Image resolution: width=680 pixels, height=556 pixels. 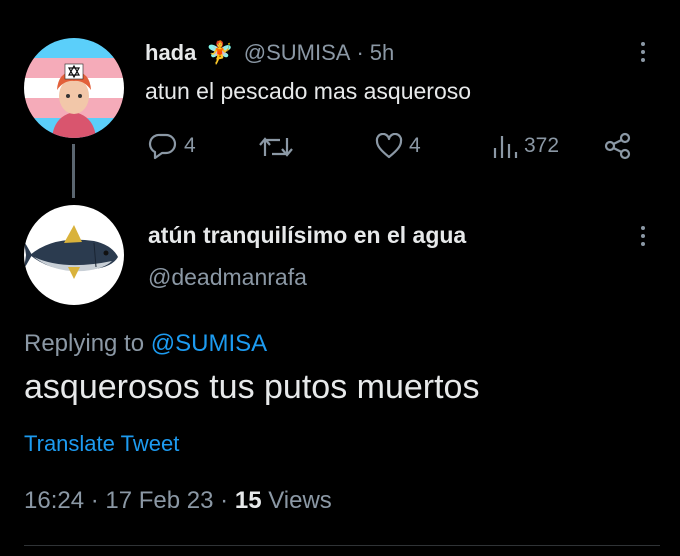 I want to click on tweet-meta: 16:24 · 17 Feb 23 · 15 Views, so click(x=178, y=501).